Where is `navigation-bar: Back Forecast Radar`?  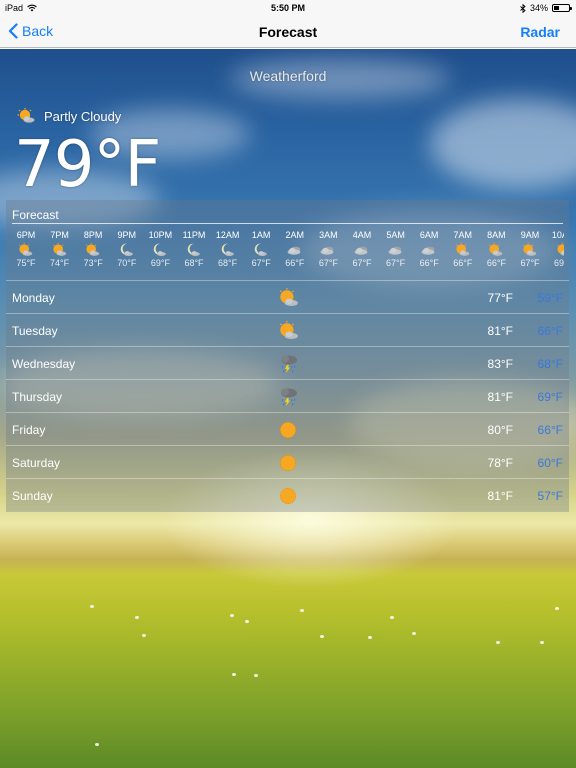 navigation-bar: Back Forecast Radar is located at coordinates (288, 32).